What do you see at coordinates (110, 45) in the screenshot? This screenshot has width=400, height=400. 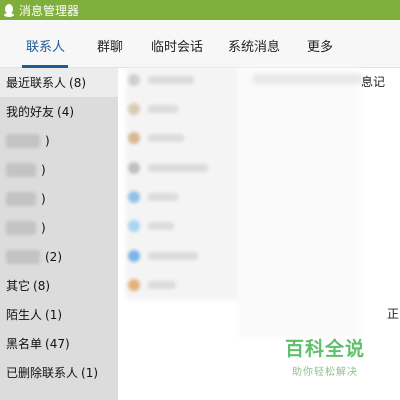 I see `tab-group-chat: 群聊` at bounding box center [110, 45].